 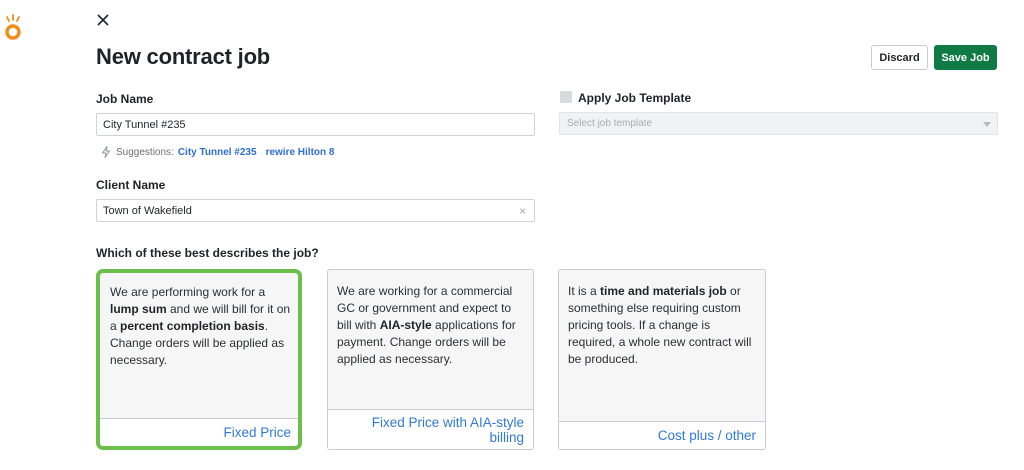 I want to click on apply-template-label: Apply Job Template, so click(x=634, y=98).